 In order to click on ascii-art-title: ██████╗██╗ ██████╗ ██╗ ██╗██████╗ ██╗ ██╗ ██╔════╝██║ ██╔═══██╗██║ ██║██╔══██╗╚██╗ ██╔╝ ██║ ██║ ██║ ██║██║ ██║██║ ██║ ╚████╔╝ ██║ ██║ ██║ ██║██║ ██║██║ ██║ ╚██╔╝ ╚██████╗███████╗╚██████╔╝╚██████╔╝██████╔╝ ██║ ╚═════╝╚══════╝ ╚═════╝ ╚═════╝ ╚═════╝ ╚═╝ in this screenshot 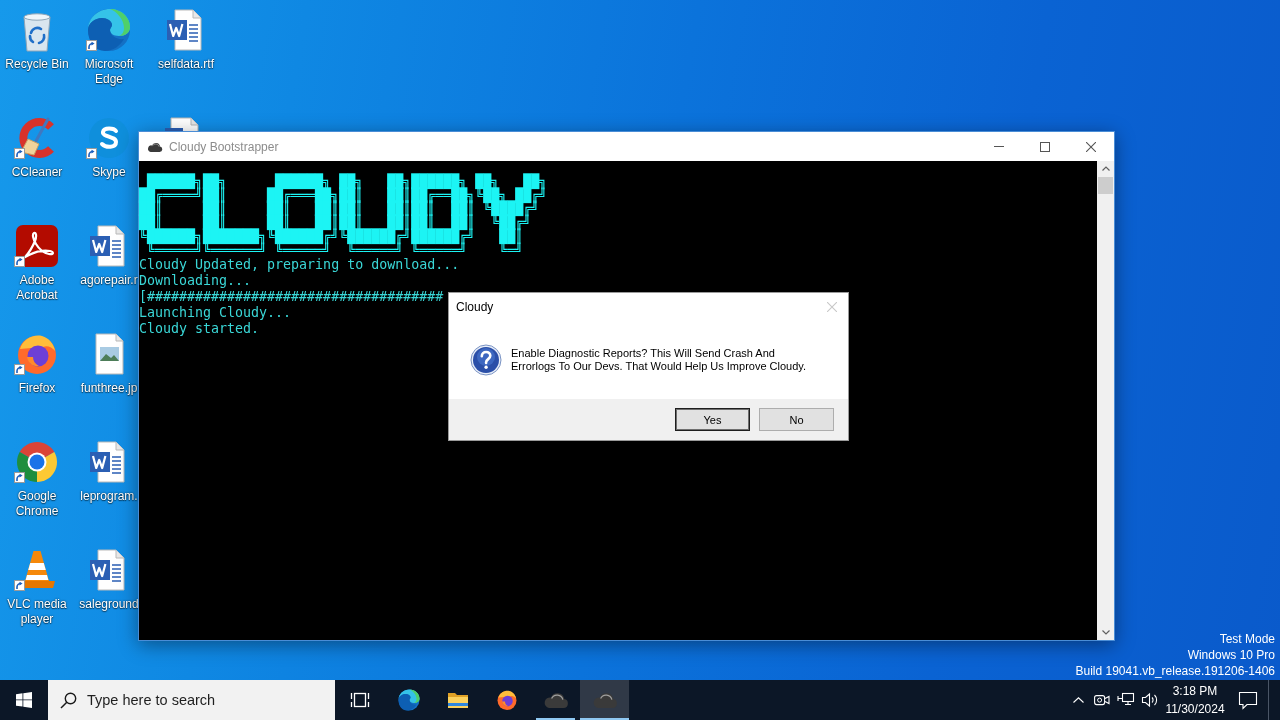, I will do `click(343, 216)`.